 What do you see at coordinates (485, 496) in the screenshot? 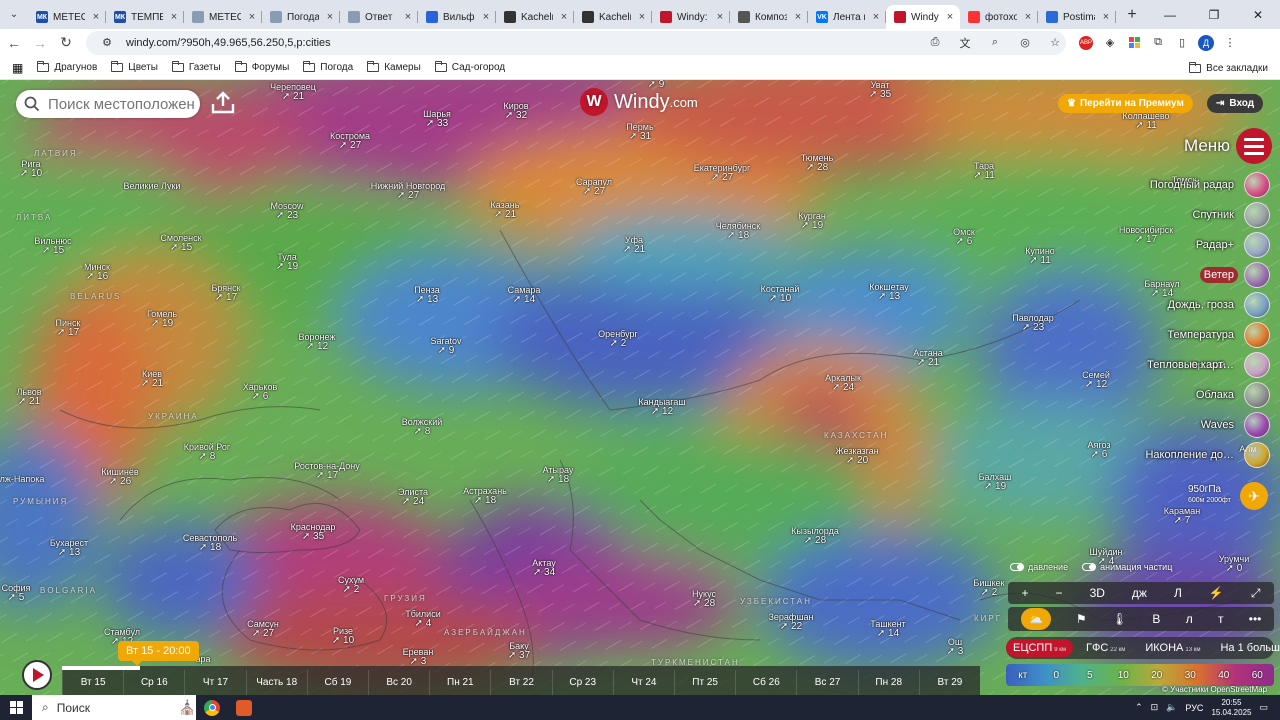
I see `city-label: Астрахань ➚ 18` at bounding box center [485, 496].